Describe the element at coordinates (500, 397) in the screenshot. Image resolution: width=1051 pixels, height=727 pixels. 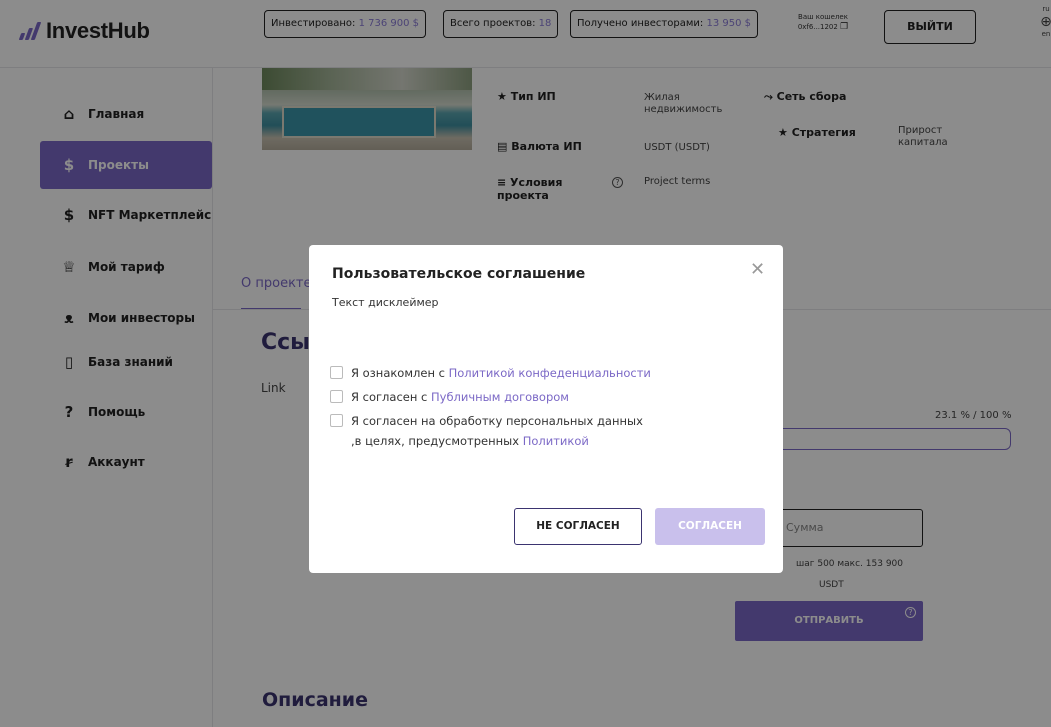
I see `public-contract-link: Публичным договором` at that location.